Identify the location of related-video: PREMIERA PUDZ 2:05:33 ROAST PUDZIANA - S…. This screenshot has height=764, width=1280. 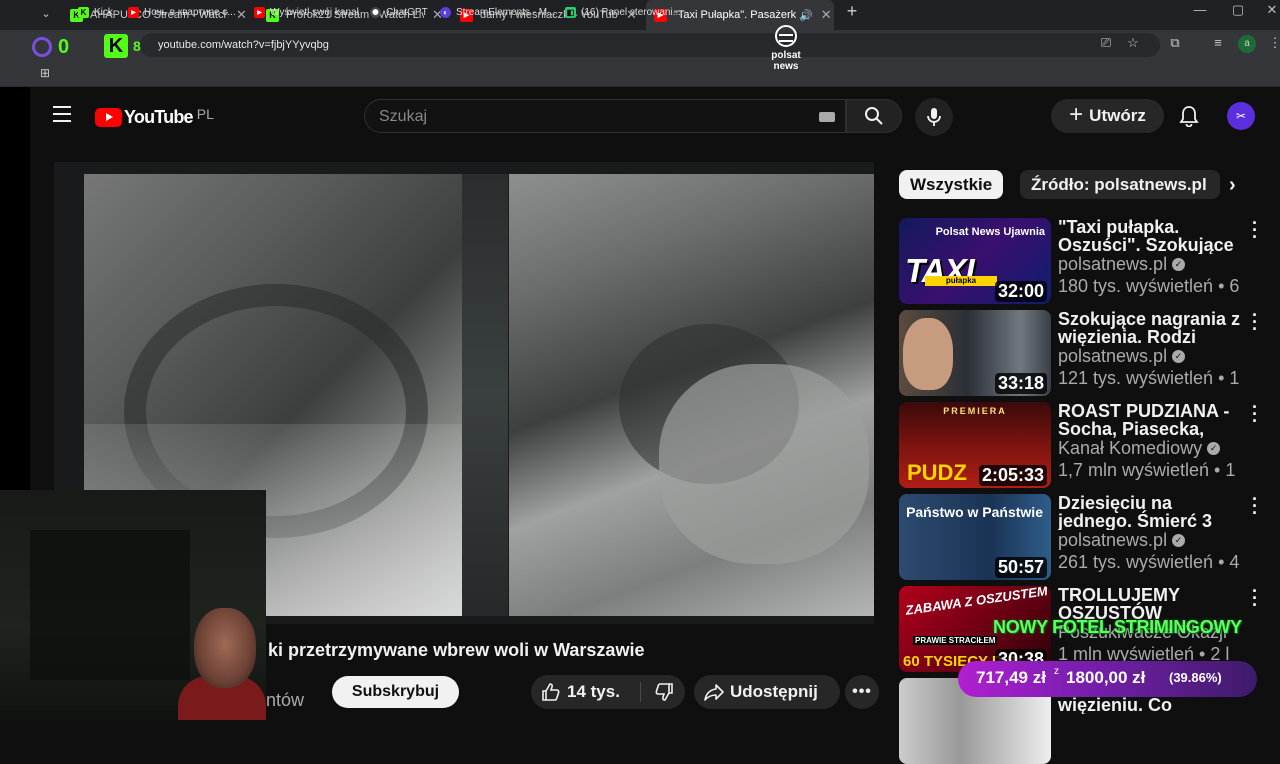
(1089, 443).